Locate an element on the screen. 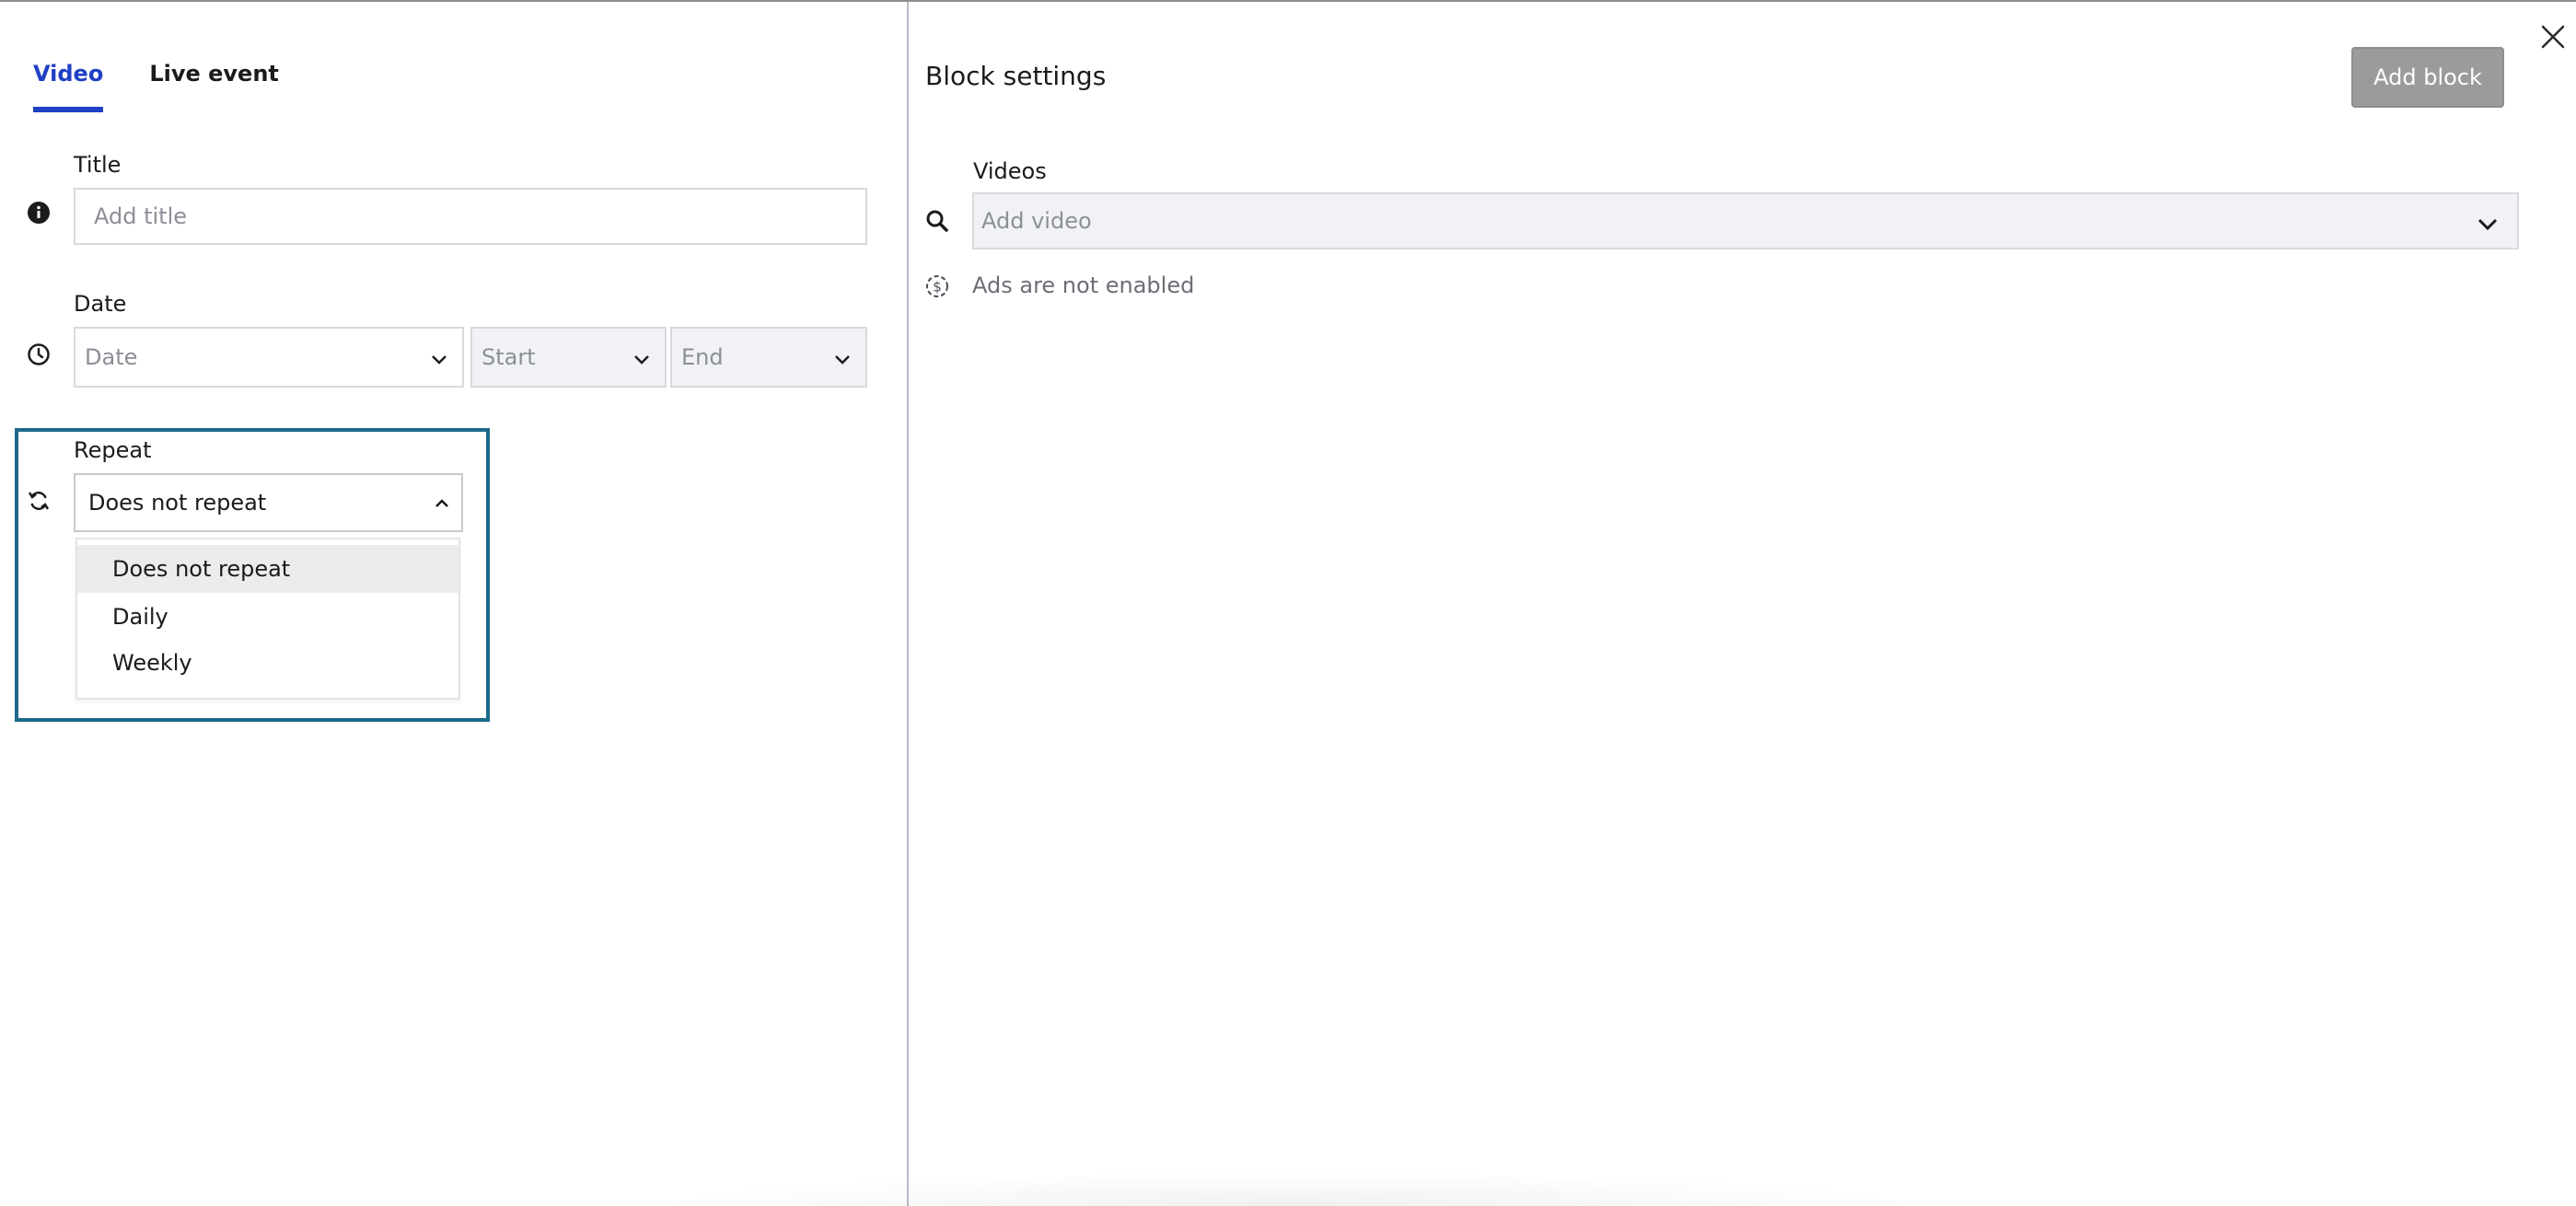 Image resolution: width=2576 pixels, height=1206 pixels. ads-disabled-icon: $ is located at coordinates (937, 286).